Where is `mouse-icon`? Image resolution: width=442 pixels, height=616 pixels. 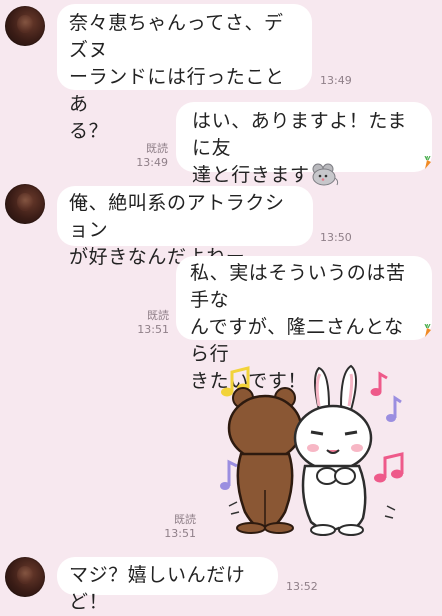 mouse-icon is located at coordinates (325, 179).